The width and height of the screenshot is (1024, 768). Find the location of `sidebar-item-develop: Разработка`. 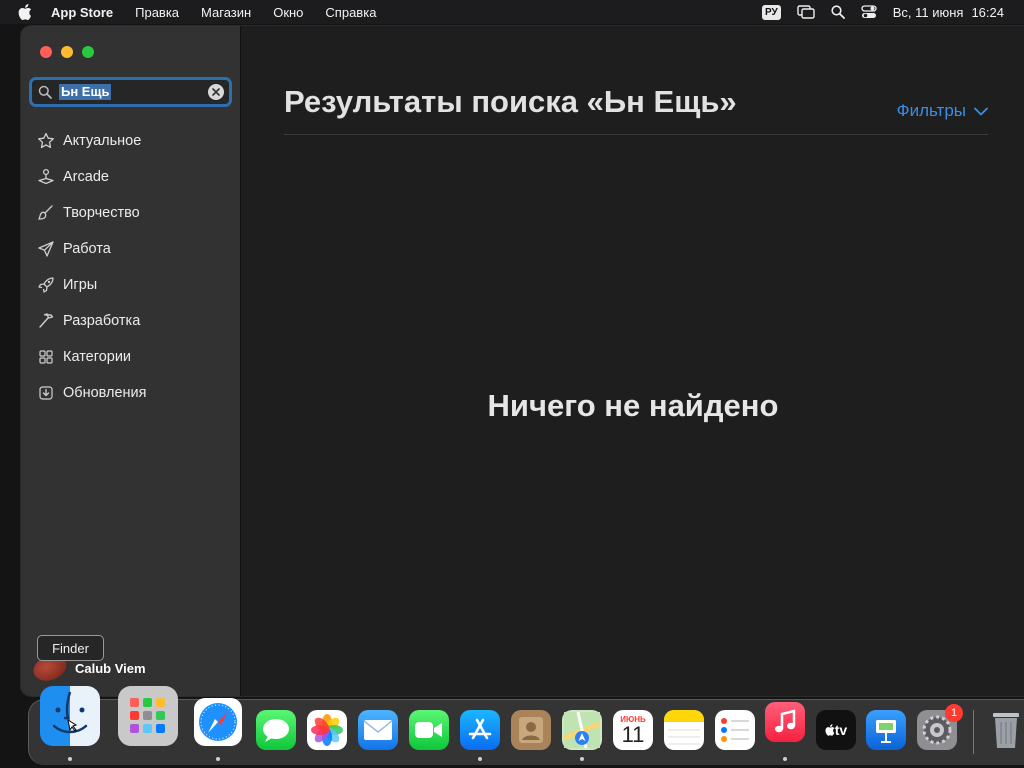

sidebar-item-develop: Разработка is located at coordinates (131, 321).